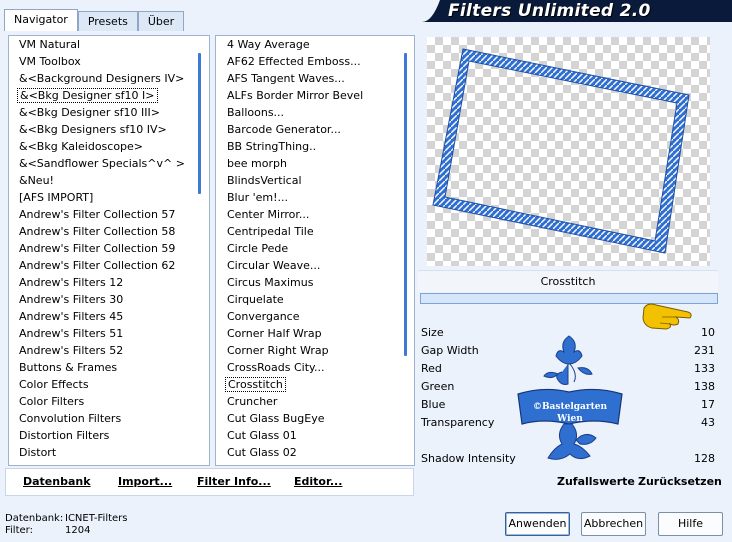  I want to click on filter-item-label: Cut Glass 01, so click(262, 435).